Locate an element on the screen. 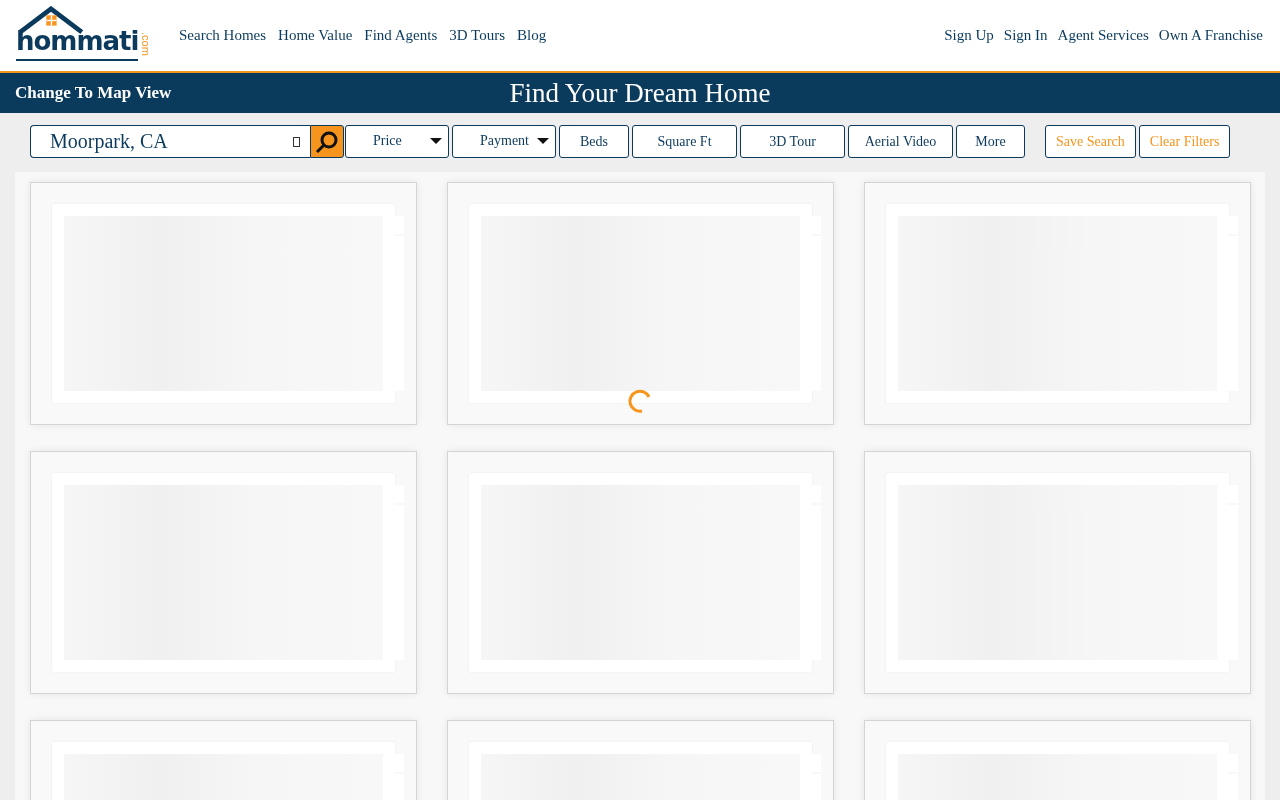 Image resolution: width=1280 pixels, height=800 pixels. filter-dropdown: Payment is located at coordinates (504, 141).